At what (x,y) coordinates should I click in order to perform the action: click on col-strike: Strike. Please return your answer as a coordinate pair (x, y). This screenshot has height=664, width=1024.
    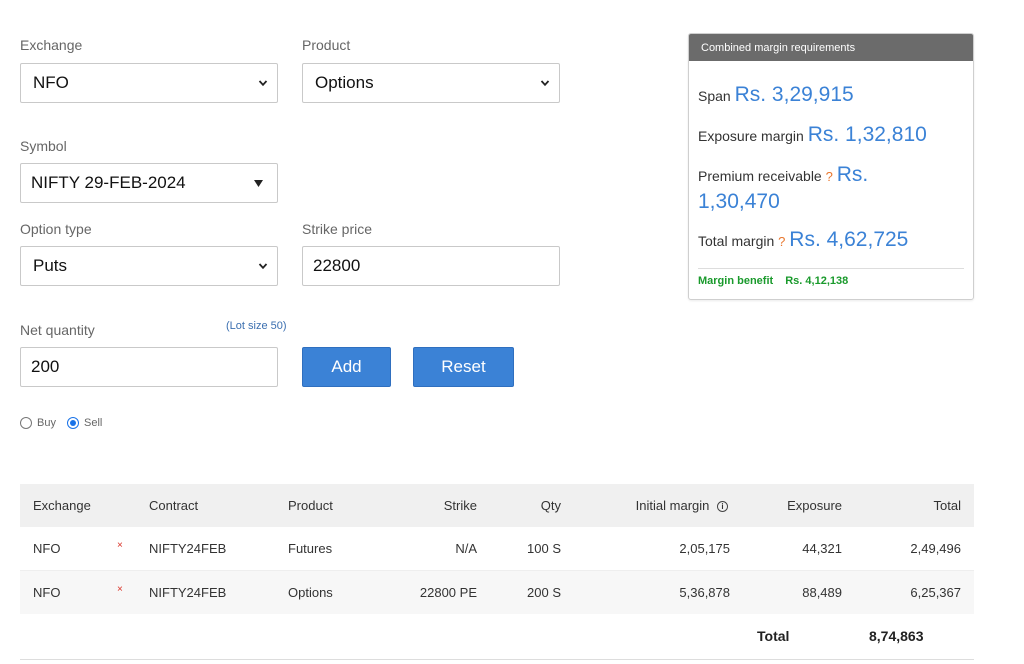
    Looking at the image, I should click on (460, 505).